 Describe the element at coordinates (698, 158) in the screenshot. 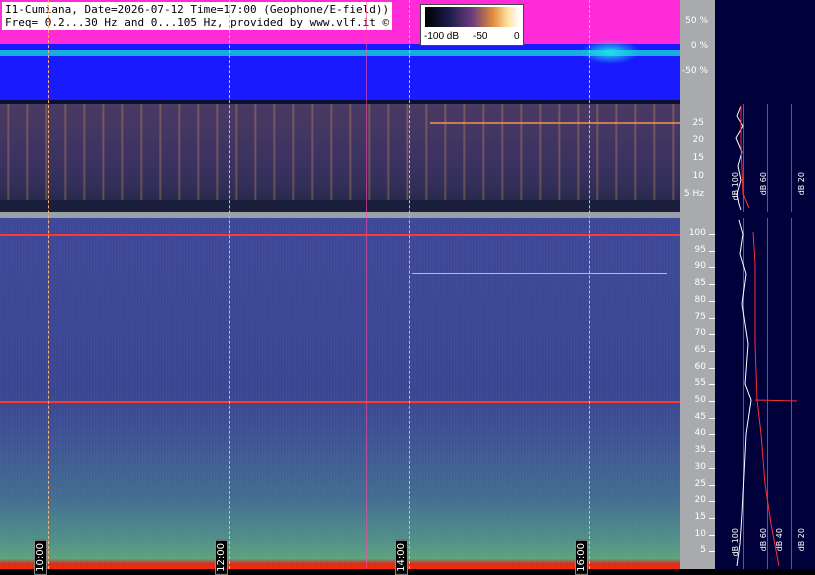

I see `low-freq-tick: 15` at that location.